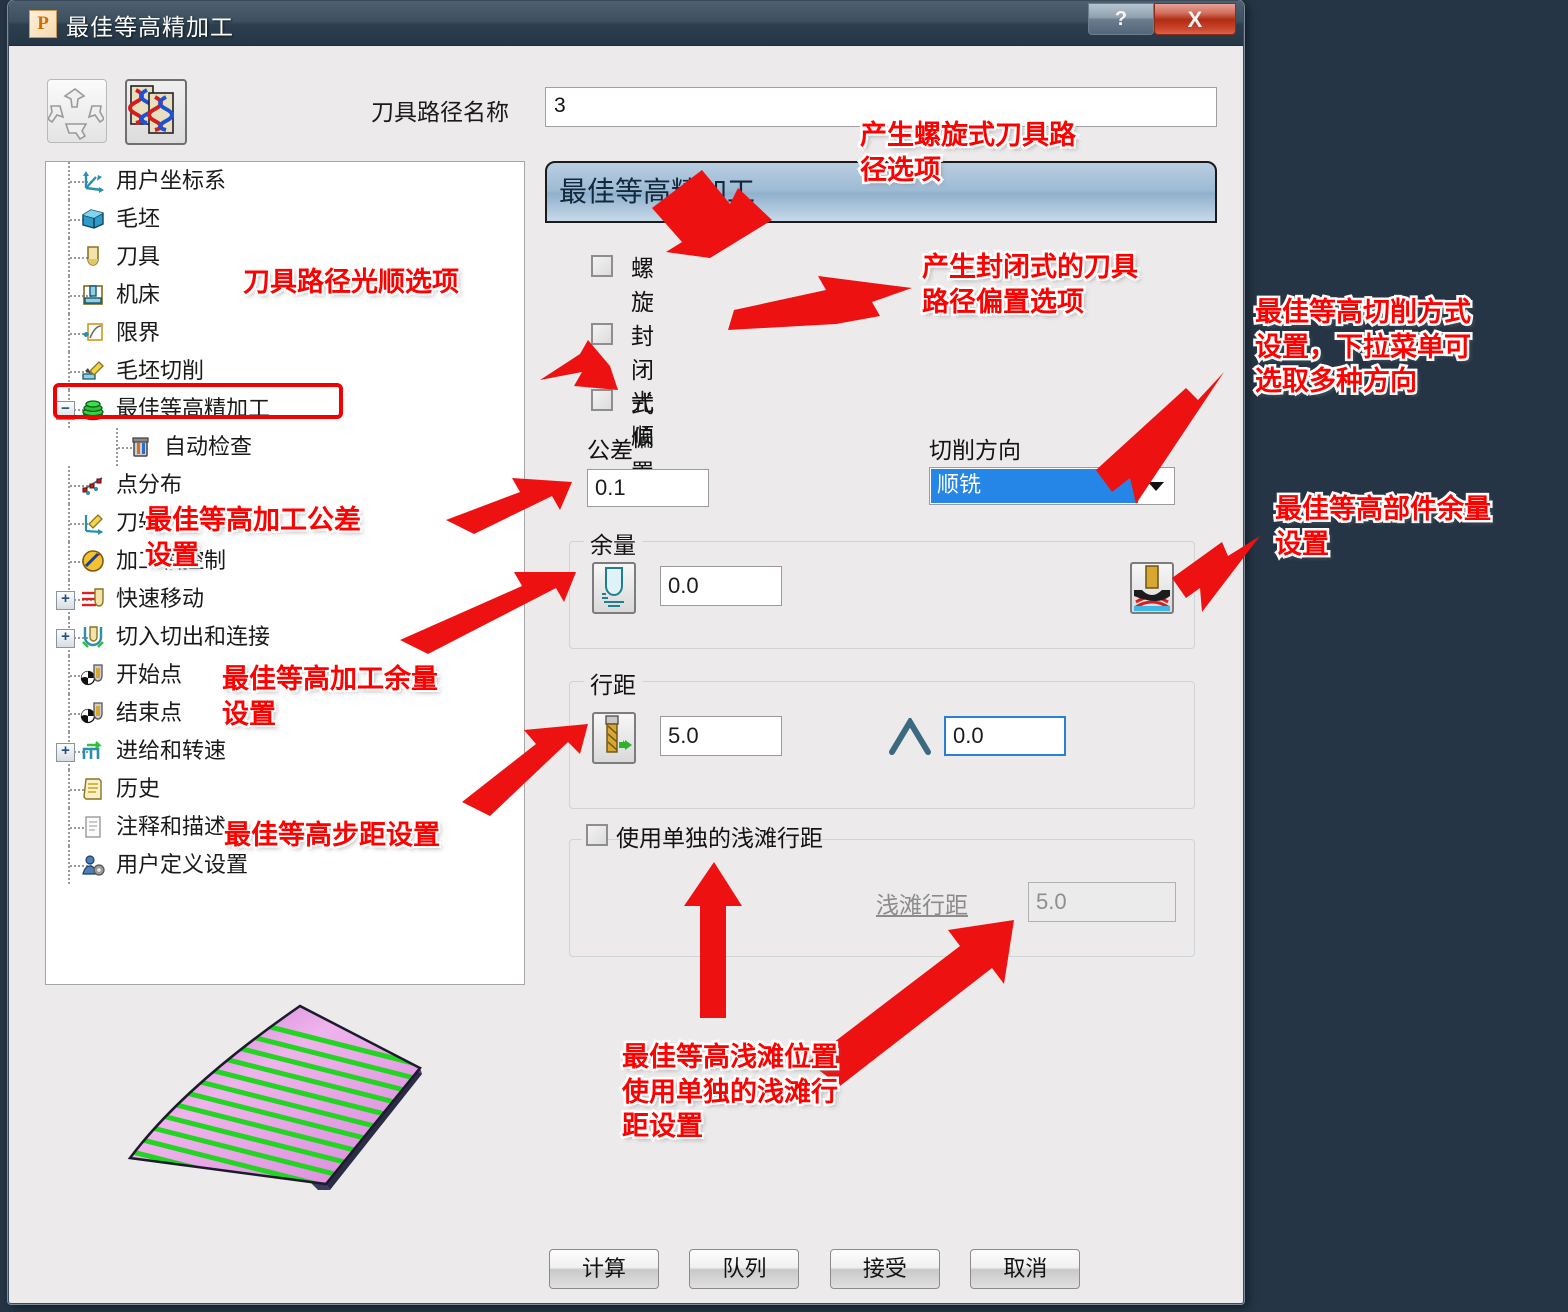  Describe the element at coordinates (138, 256) in the screenshot. I see `tree-item-label: 刀具` at that location.